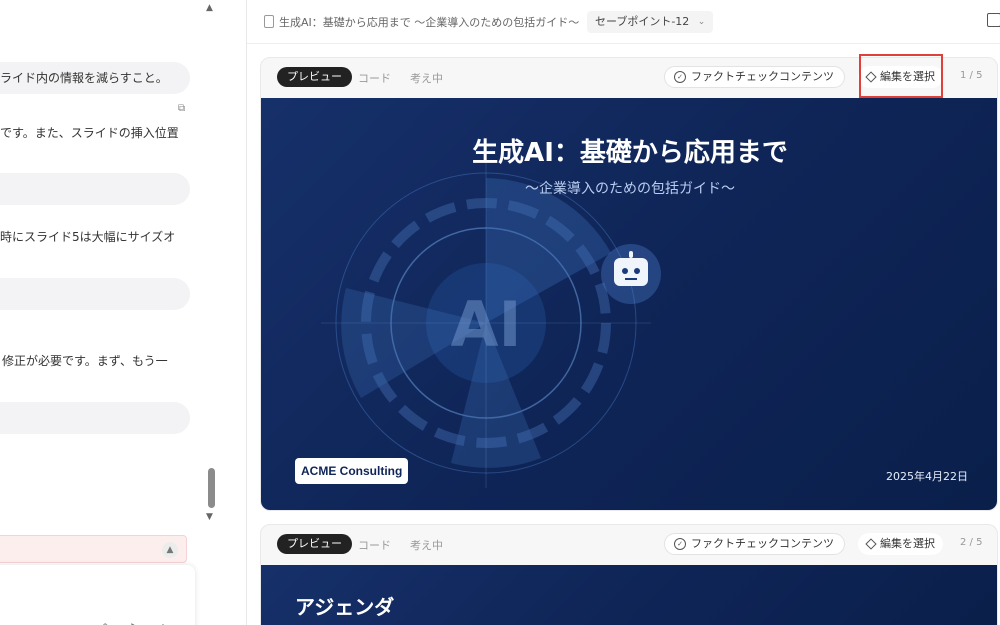  What do you see at coordinates (642, 21) in the screenshot?
I see `save-point-label: セーブポイント-12` at bounding box center [642, 21].